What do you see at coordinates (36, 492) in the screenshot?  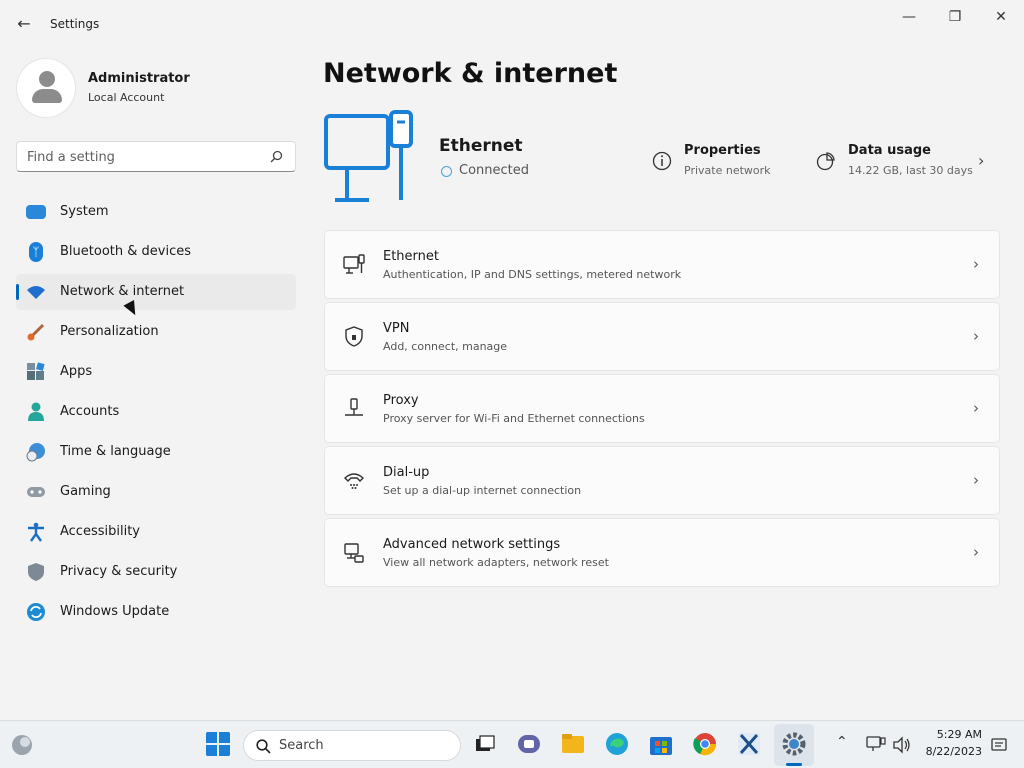 I see `gamepad-icon` at bounding box center [36, 492].